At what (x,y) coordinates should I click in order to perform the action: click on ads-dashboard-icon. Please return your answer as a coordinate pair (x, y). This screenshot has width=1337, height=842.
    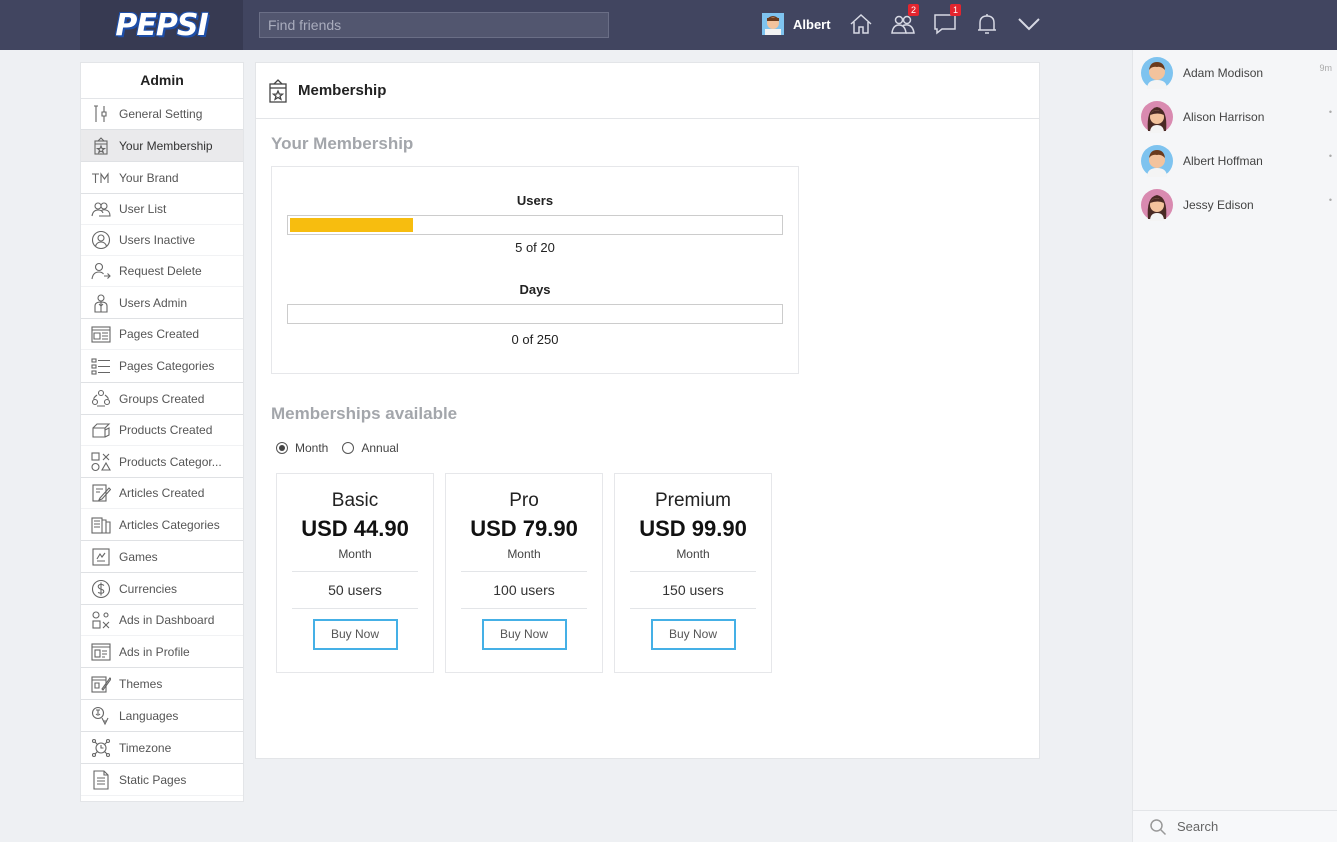
    Looking at the image, I should click on (101, 620).